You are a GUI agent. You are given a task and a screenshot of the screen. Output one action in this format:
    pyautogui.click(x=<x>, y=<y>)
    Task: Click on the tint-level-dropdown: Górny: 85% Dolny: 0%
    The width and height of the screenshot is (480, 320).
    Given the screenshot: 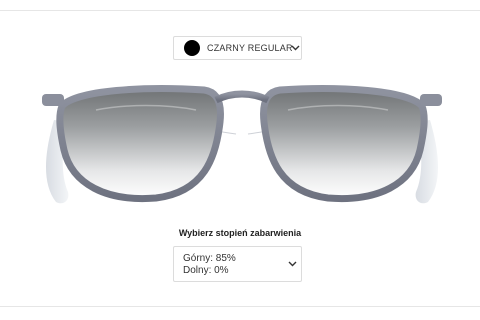 What is the action you would take?
    pyautogui.click(x=237, y=264)
    